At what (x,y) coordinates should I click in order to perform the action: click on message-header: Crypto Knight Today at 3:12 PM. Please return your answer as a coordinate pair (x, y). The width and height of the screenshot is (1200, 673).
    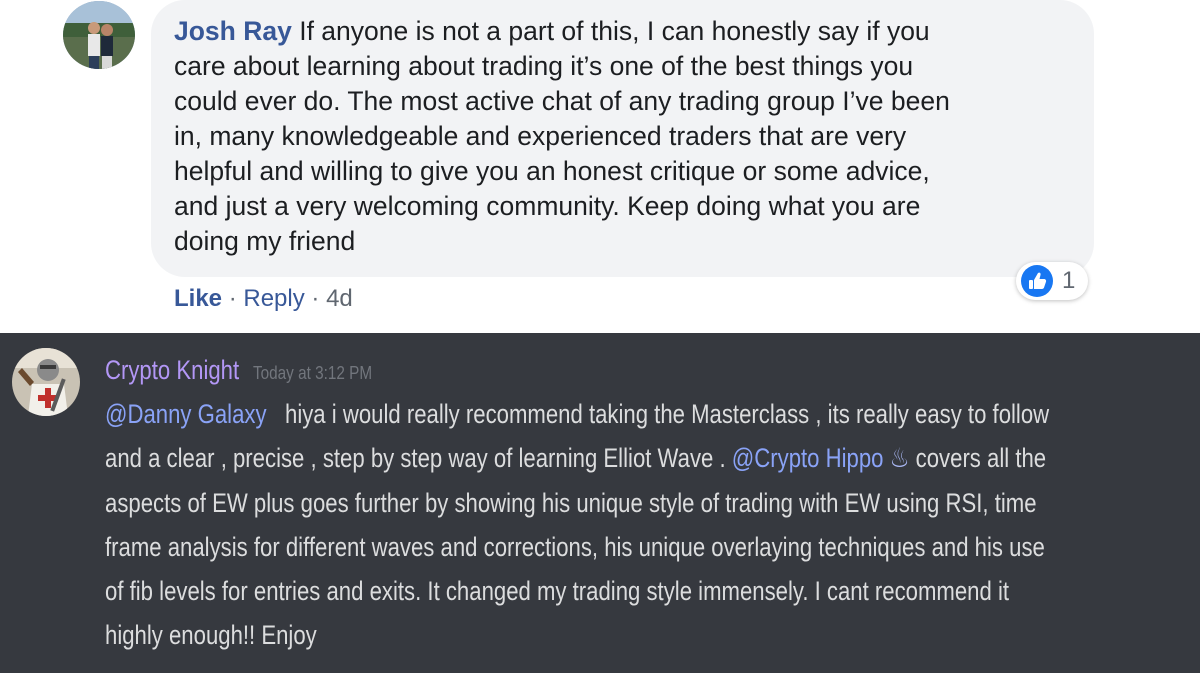
    Looking at the image, I should click on (249, 370).